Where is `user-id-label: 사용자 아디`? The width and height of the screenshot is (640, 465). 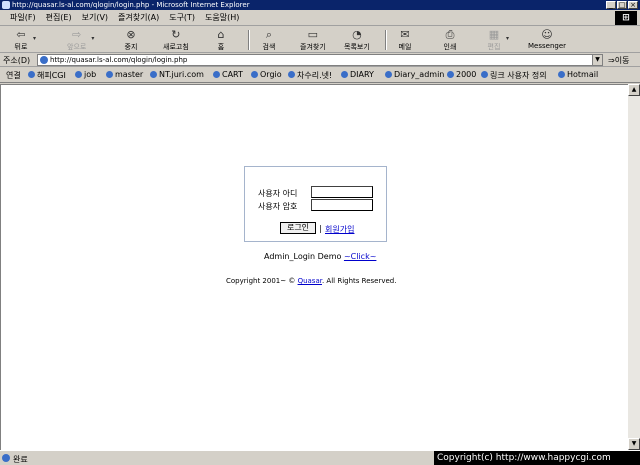 user-id-label: 사용자 아디 is located at coordinates (278, 193).